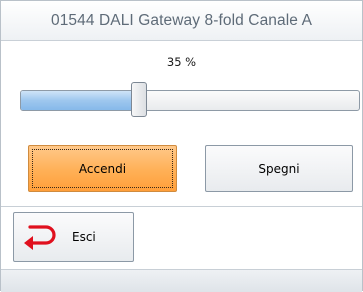 The image size is (363, 292). What do you see at coordinates (80, 100) in the screenshot?
I see `slider-fill` at bounding box center [80, 100].